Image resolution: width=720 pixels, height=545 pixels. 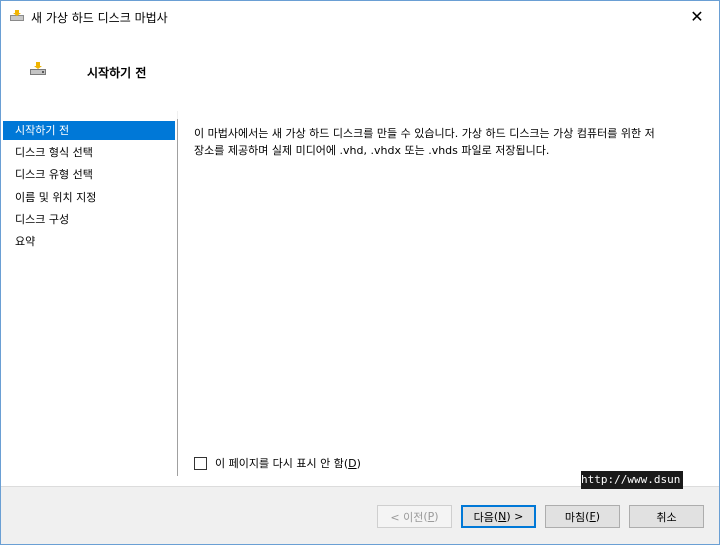 I want to click on dont-show-option: 이 페이지를 다시 표시 안 함(D), so click(x=277, y=463).